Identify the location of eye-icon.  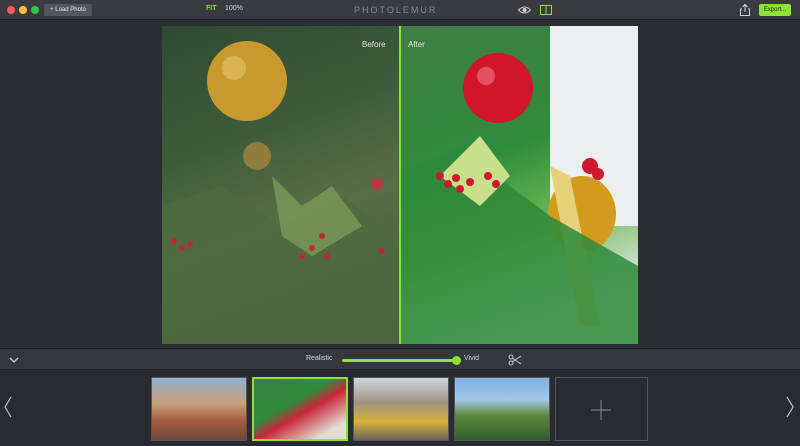
(524, 10).